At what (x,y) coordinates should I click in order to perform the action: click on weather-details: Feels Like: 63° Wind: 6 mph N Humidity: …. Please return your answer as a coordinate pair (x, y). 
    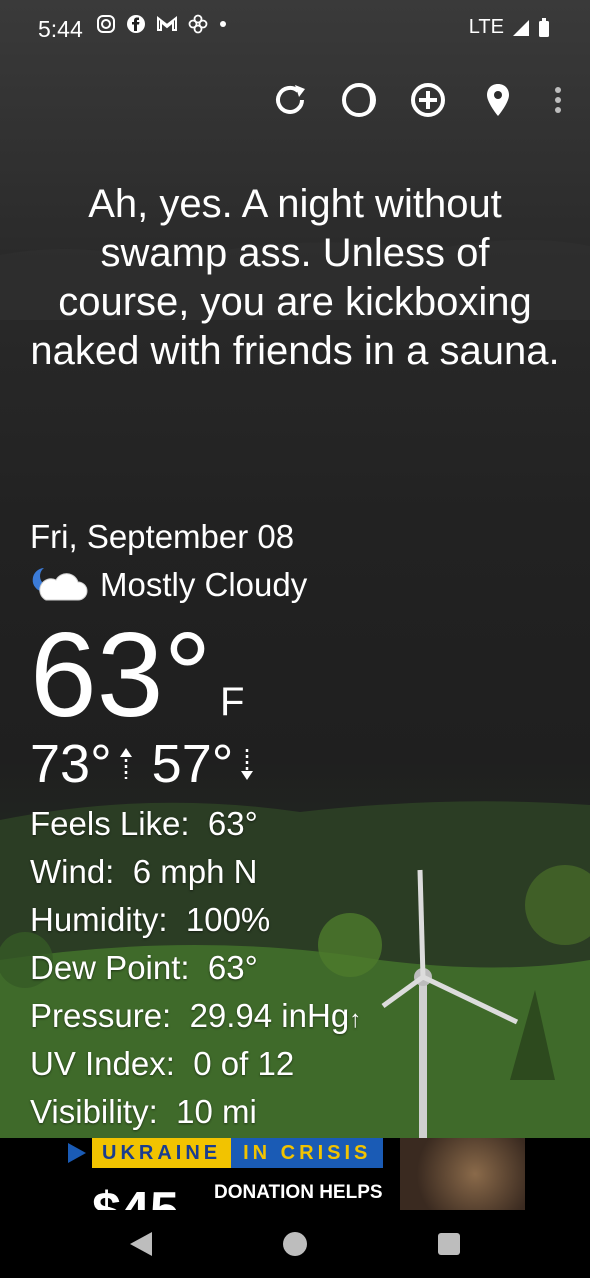
    Looking at the image, I should click on (195, 968).